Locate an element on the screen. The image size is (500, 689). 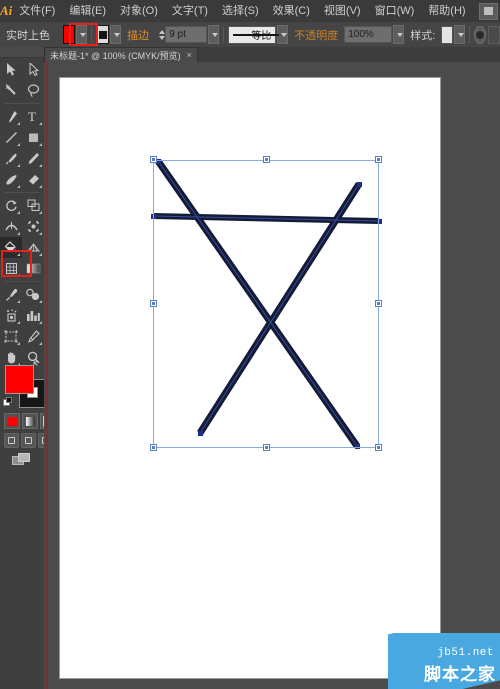
stroke-weight-dropdown-arrow is located at coordinates (214, 34).